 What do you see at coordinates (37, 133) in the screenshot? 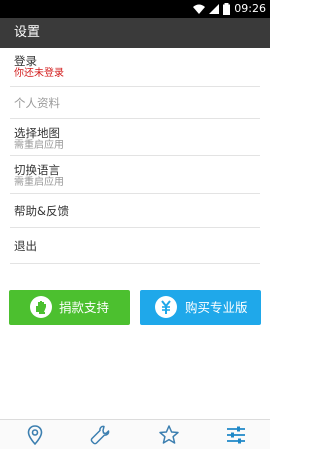
I see `settings-item-label: 选择地图` at bounding box center [37, 133].